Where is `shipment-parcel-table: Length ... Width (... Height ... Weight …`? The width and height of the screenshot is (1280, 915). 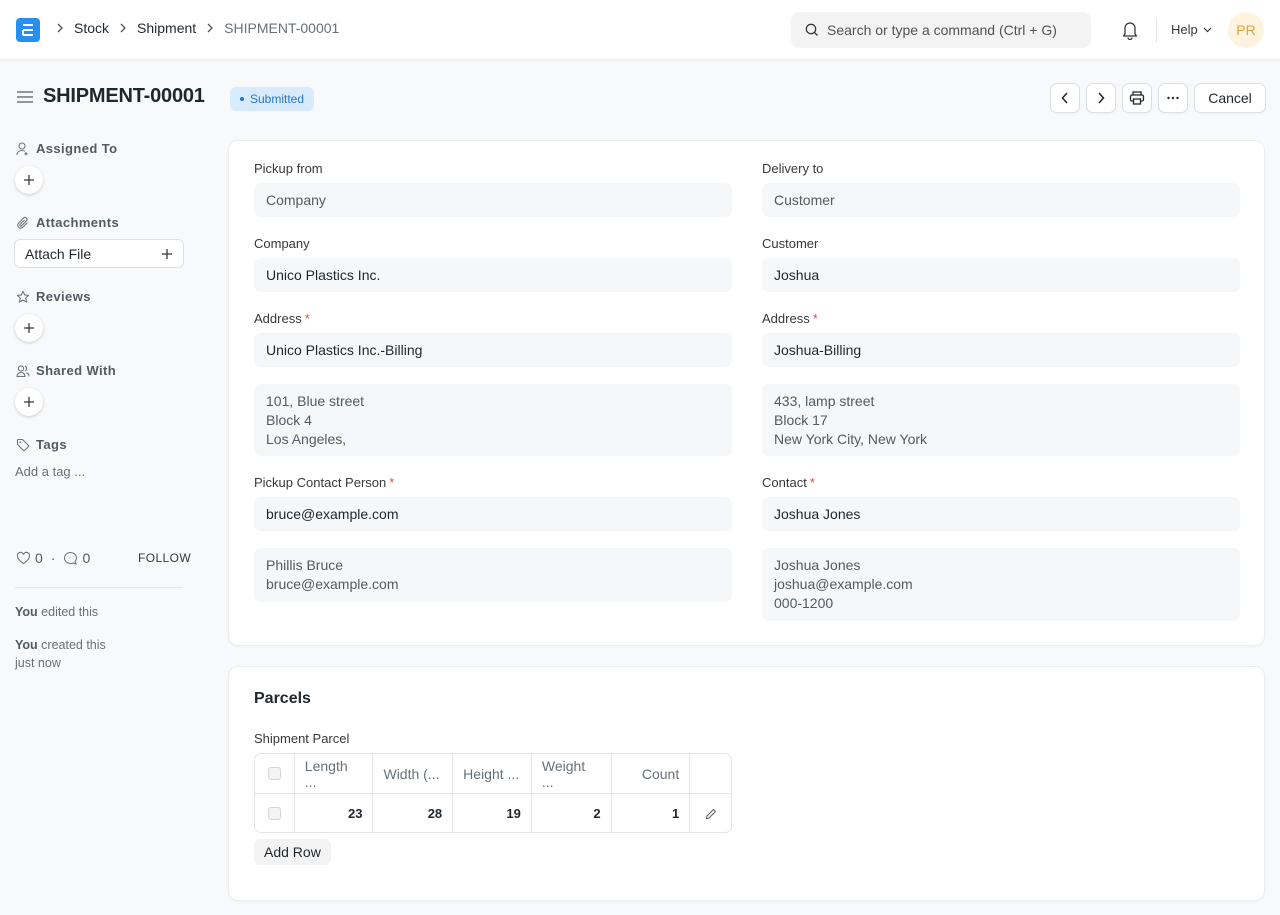
shipment-parcel-table: Length ... Width (... Height ... Weight … is located at coordinates (493, 793).